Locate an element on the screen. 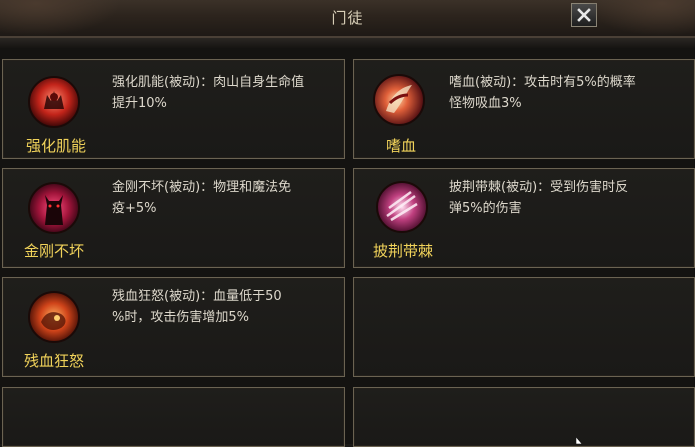 Image resolution: width=695 pixels, height=447 pixels. skill-name: 残血狂怒 is located at coordinates (53, 361).